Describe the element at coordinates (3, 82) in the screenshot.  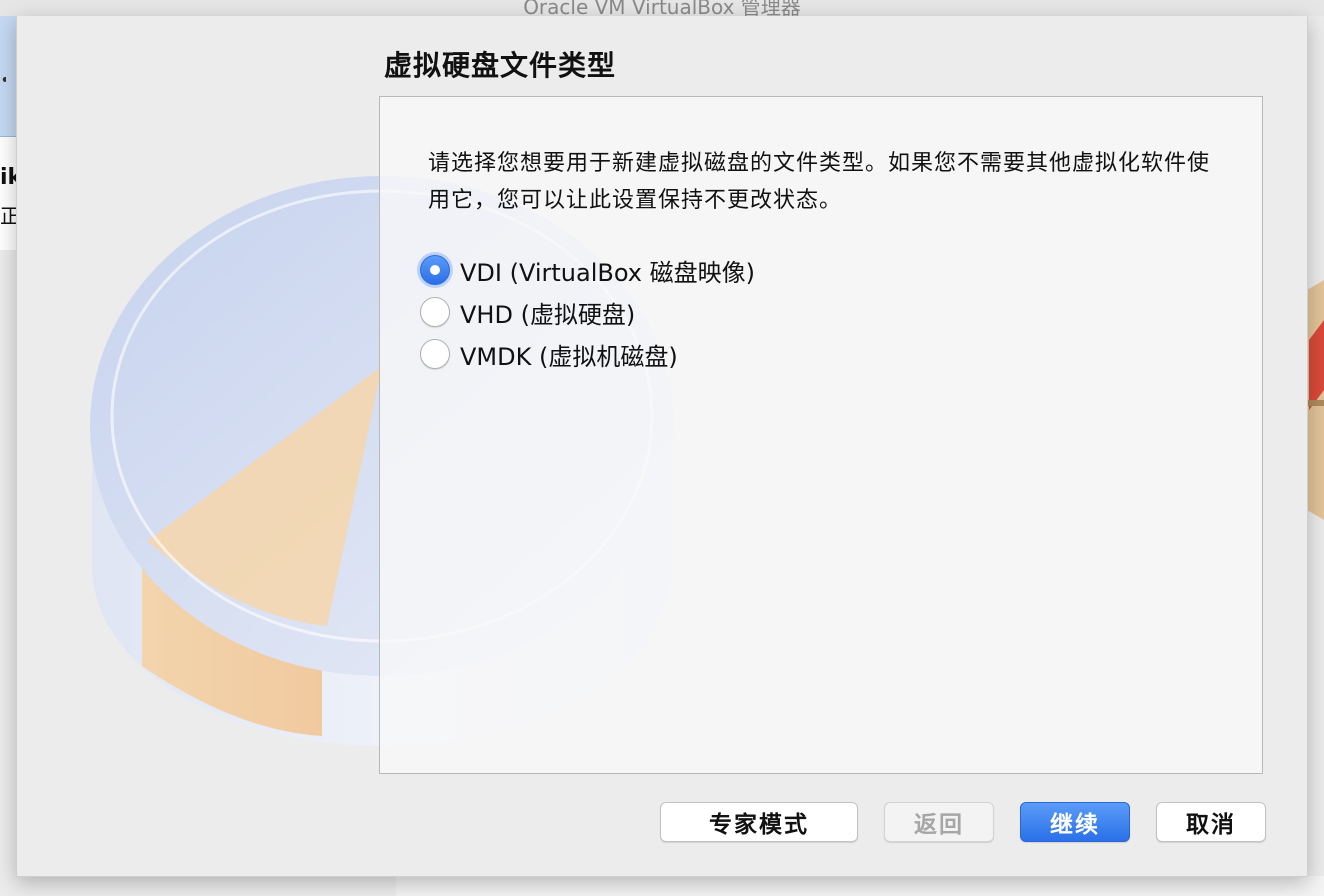
I see `parent-sidebar-icon-fragment: •` at that location.